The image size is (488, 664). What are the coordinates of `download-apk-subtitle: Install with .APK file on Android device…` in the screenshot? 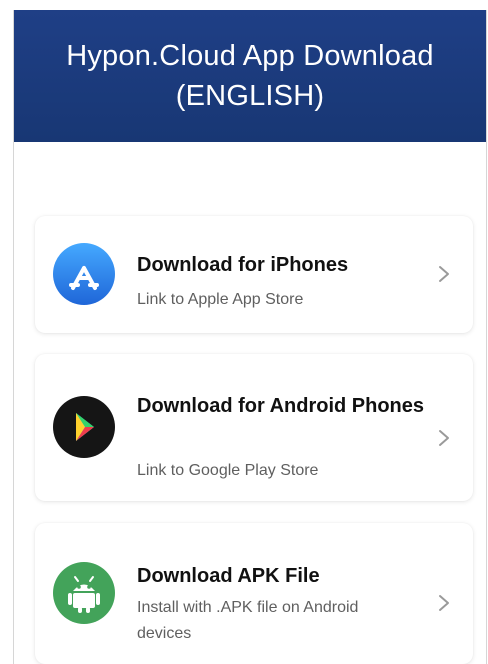 It's located at (248, 620).